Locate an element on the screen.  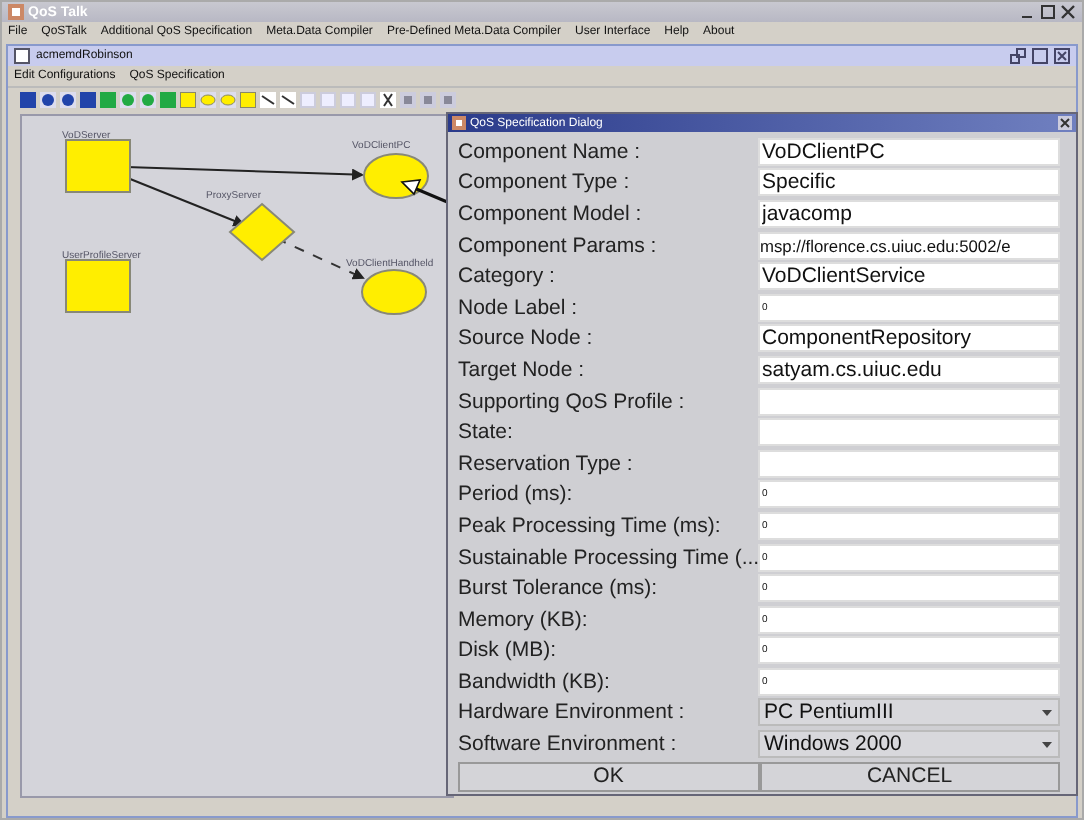
input-field: VoDClientPC is located at coordinates (909, 151).